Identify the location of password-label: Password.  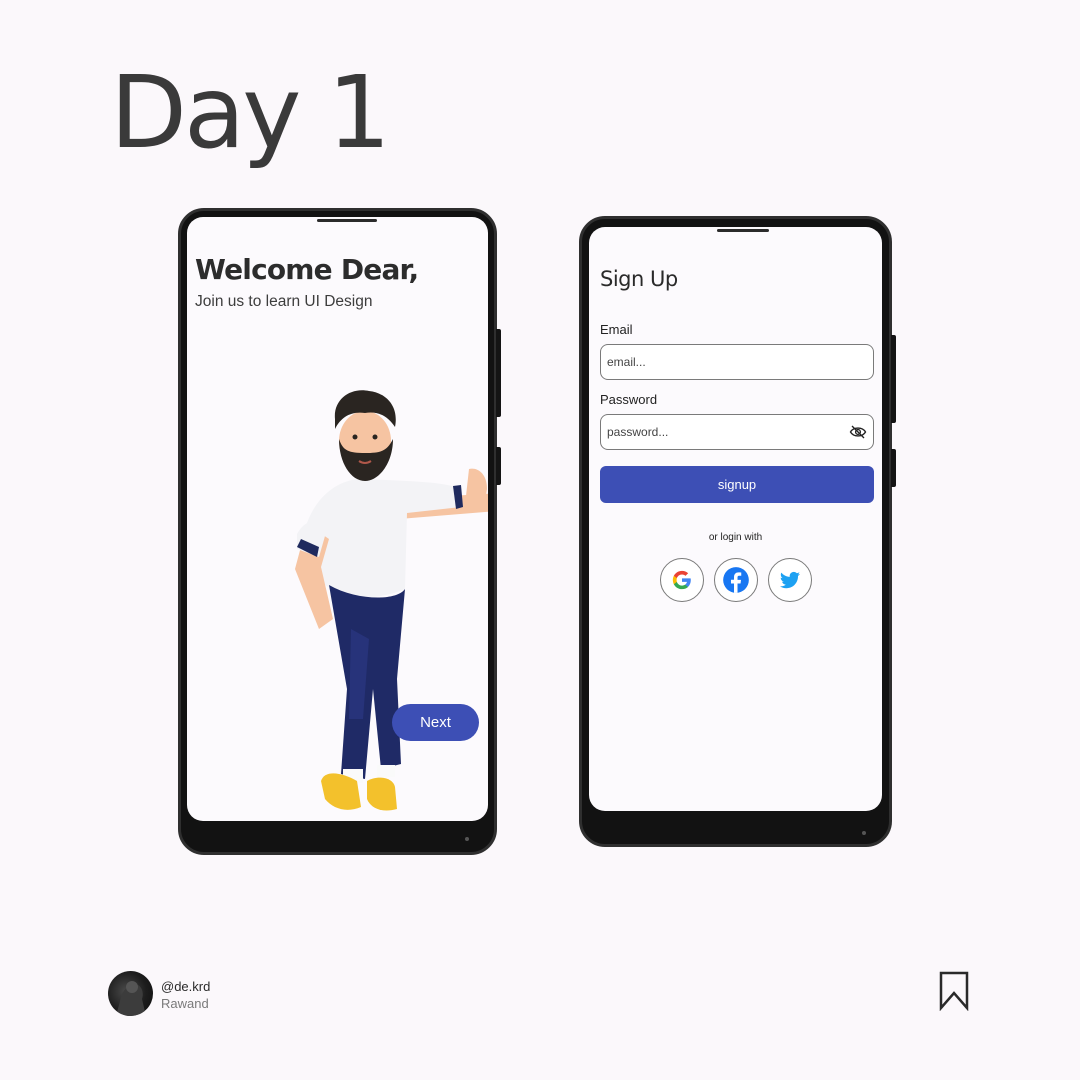
(629, 399).